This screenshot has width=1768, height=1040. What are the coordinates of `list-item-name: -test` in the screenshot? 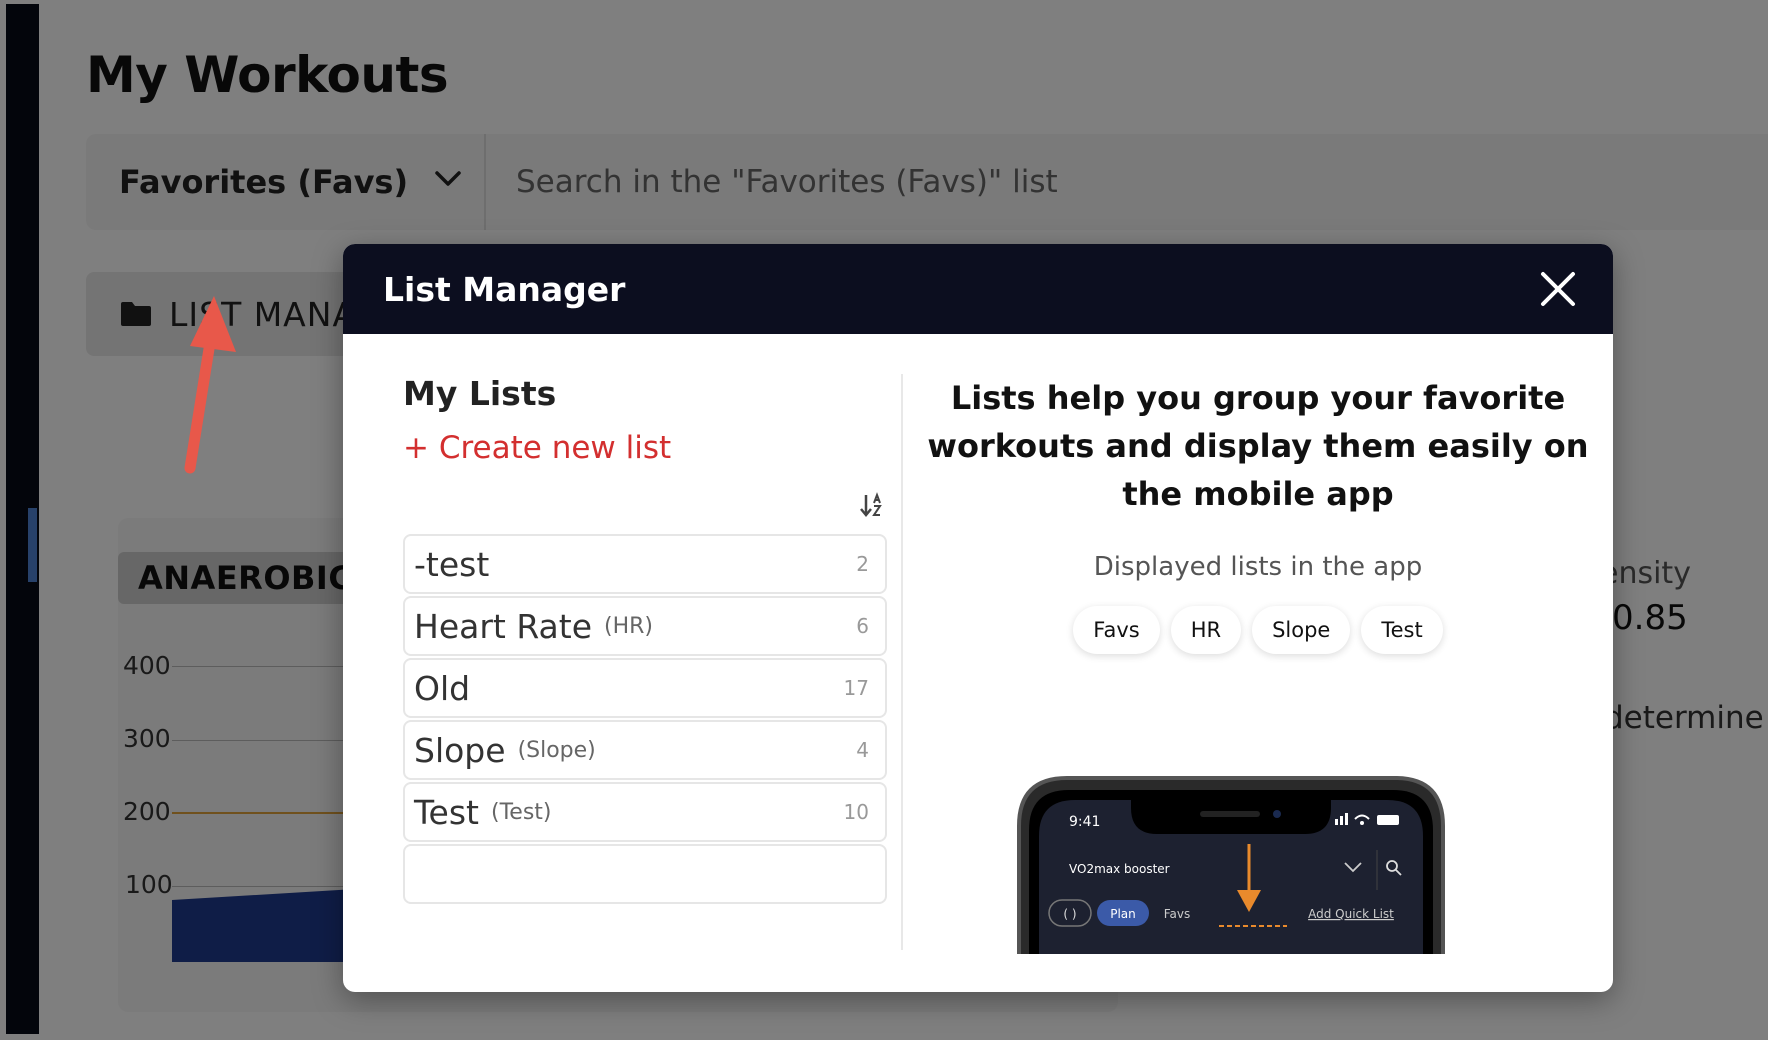 It's located at (452, 564).